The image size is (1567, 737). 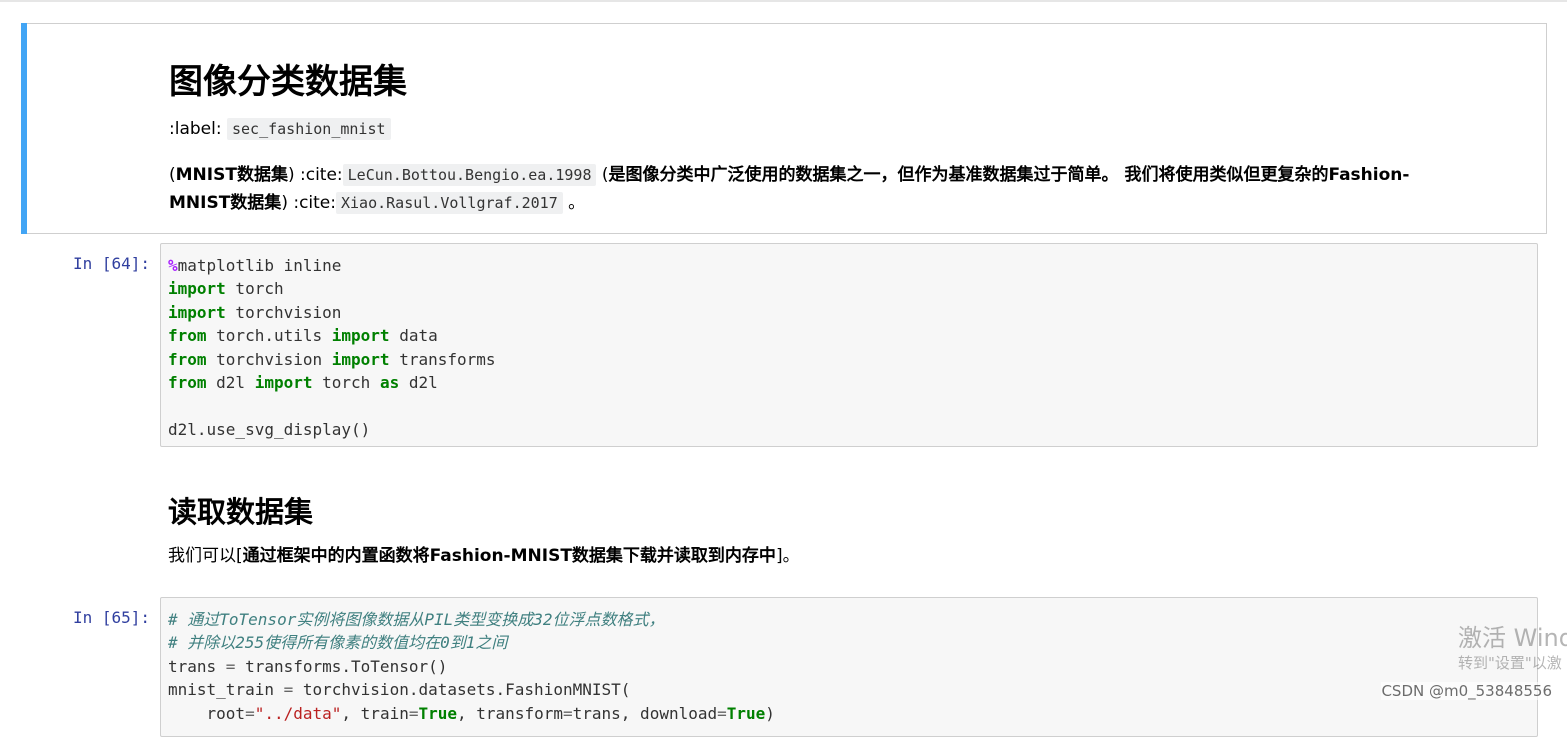 What do you see at coordinates (303, 383) in the screenshot?
I see `code-line-6: from d2l import torch as d2l` at bounding box center [303, 383].